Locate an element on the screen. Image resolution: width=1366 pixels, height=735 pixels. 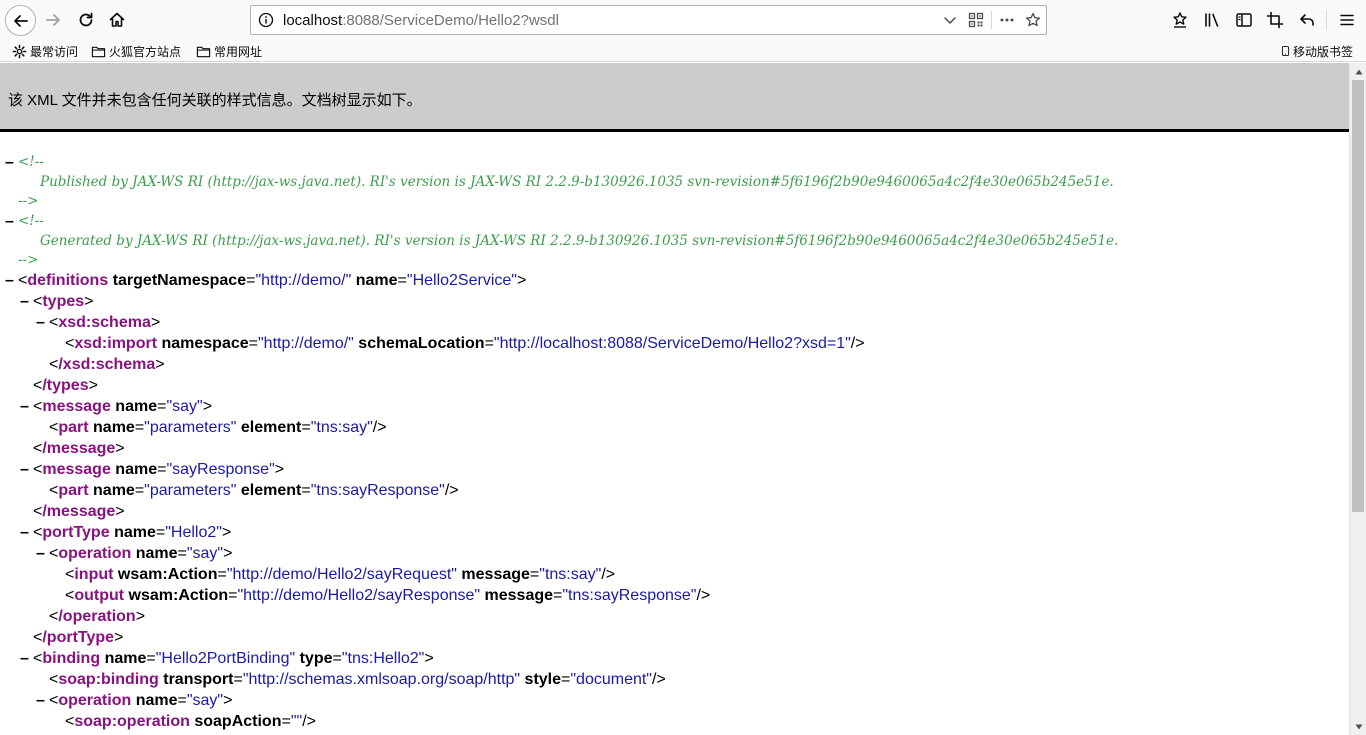
attr-value: "http://demo/Hello2/sayResponse" is located at coordinates (359, 595).